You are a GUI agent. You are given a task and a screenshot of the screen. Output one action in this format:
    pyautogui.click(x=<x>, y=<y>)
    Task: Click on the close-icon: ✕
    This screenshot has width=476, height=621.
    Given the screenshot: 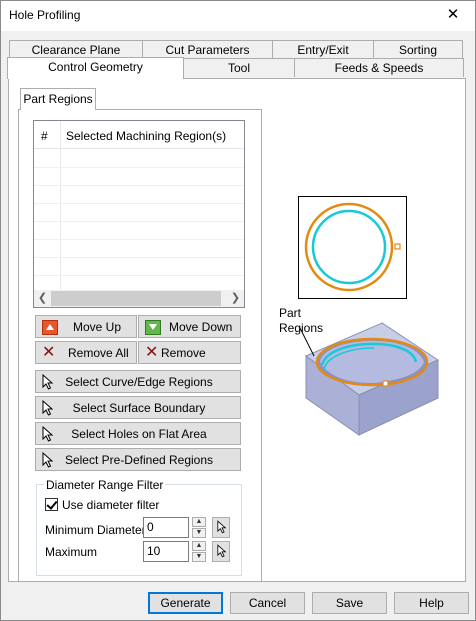 What is the action you would take?
    pyautogui.click(x=453, y=15)
    